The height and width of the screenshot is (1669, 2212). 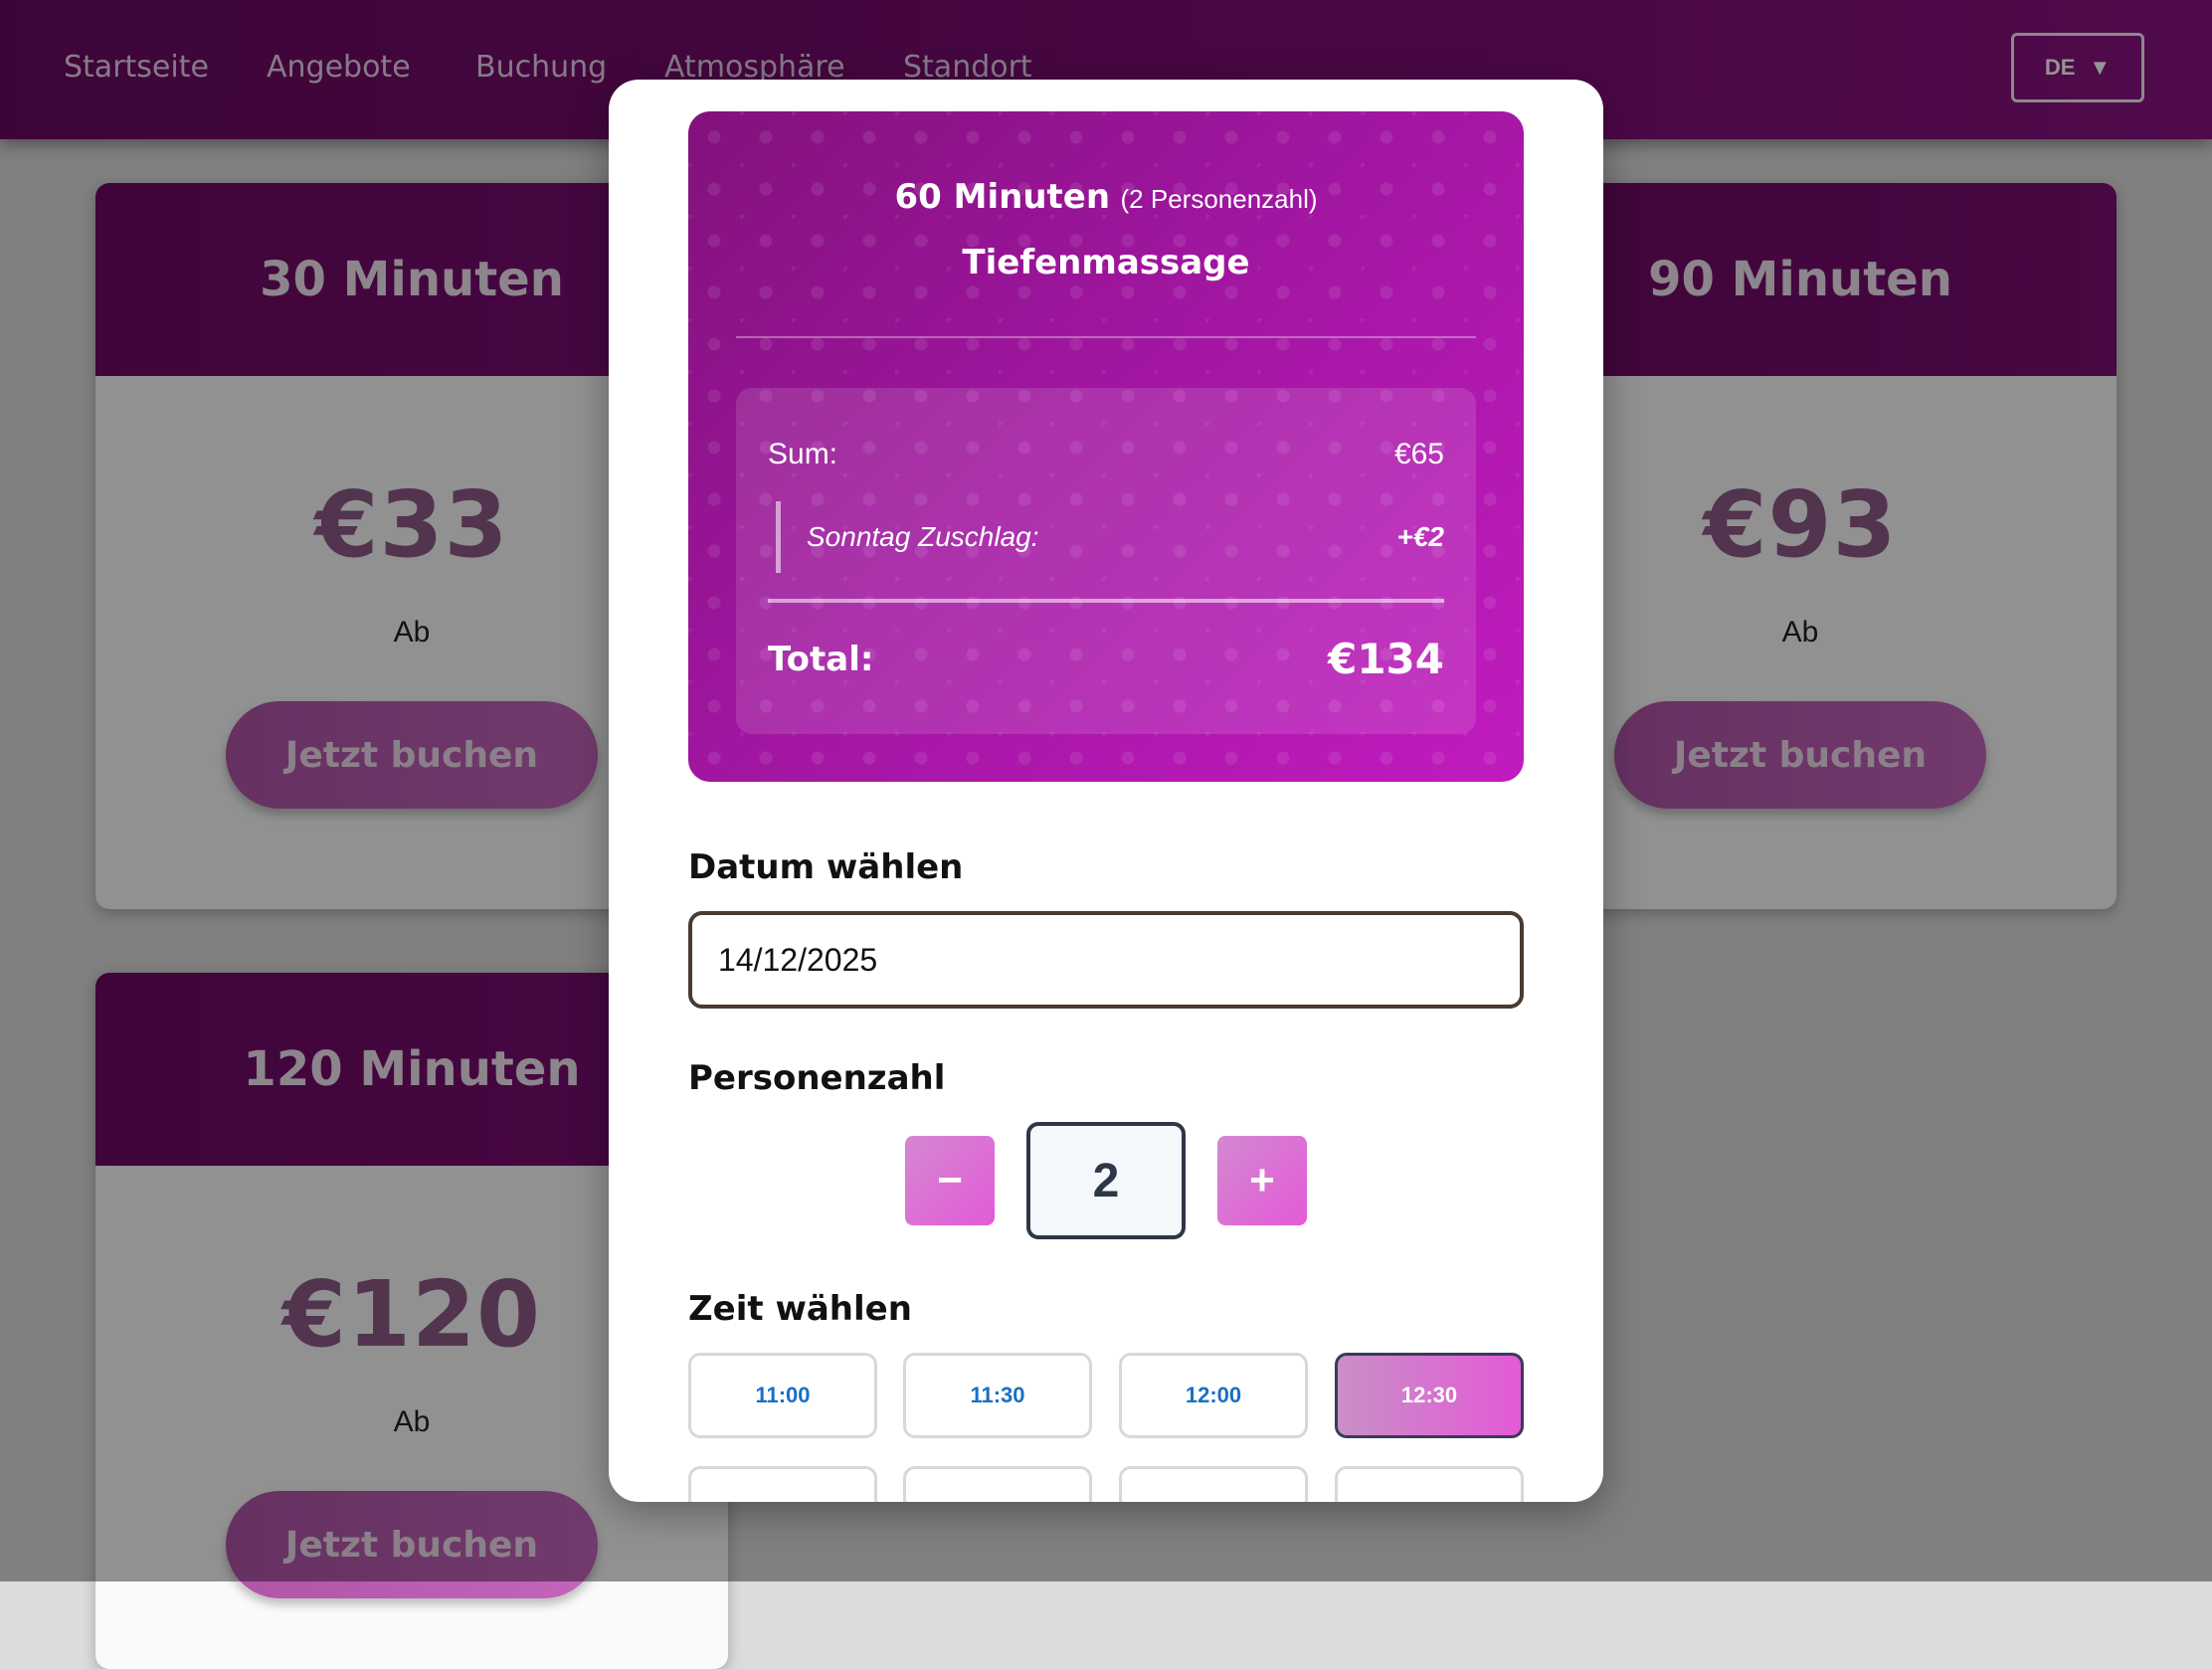 What do you see at coordinates (950, 1180) in the screenshot?
I see `decrement-persons-button: −` at bounding box center [950, 1180].